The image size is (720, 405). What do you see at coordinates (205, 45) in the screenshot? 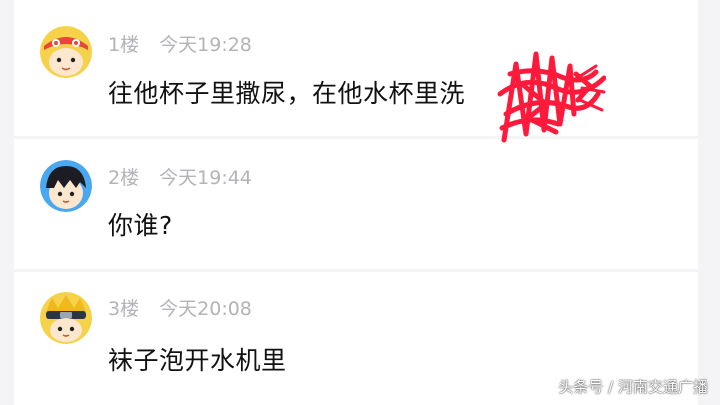
I see `timestamp: 今天19:28` at bounding box center [205, 45].